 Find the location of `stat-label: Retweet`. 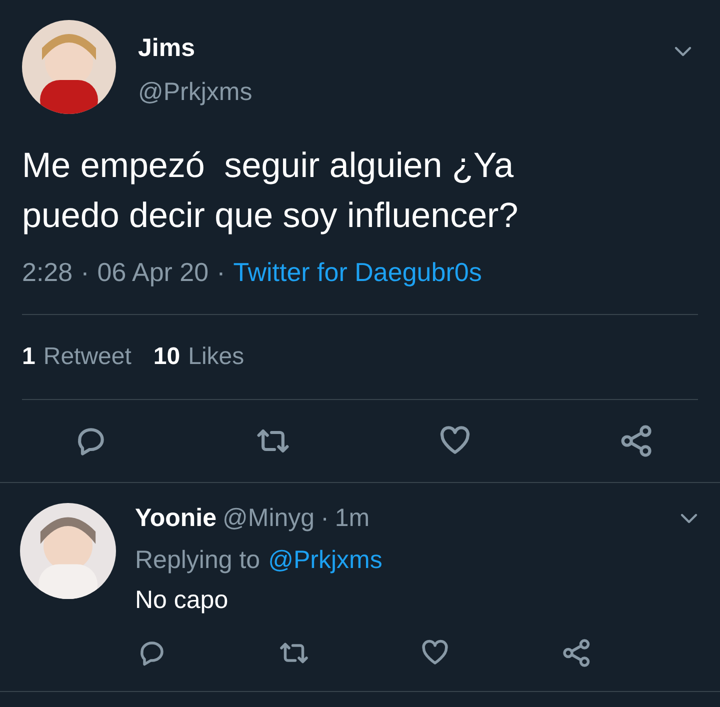

stat-label: Retweet is located at coordinates (87, 357).